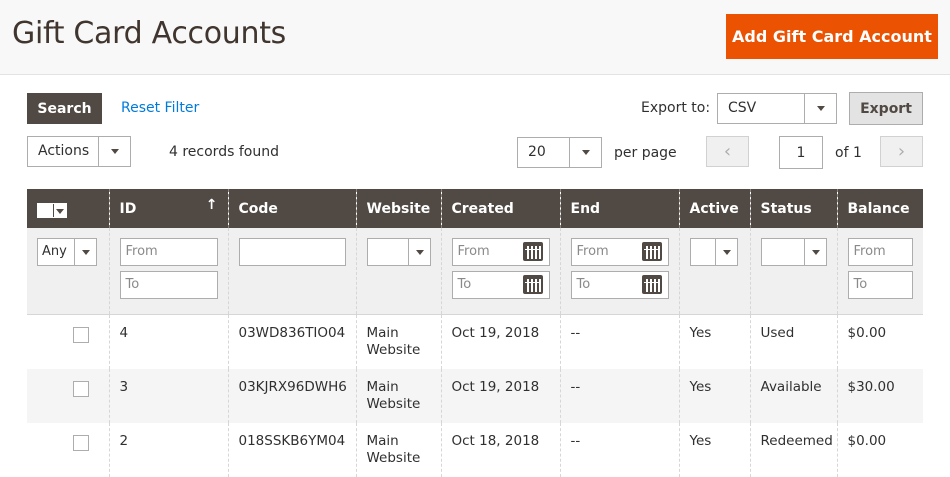 This screenshot has width=950, height=477. I want to click on column-header-balance: Balance, so click(879, 208).